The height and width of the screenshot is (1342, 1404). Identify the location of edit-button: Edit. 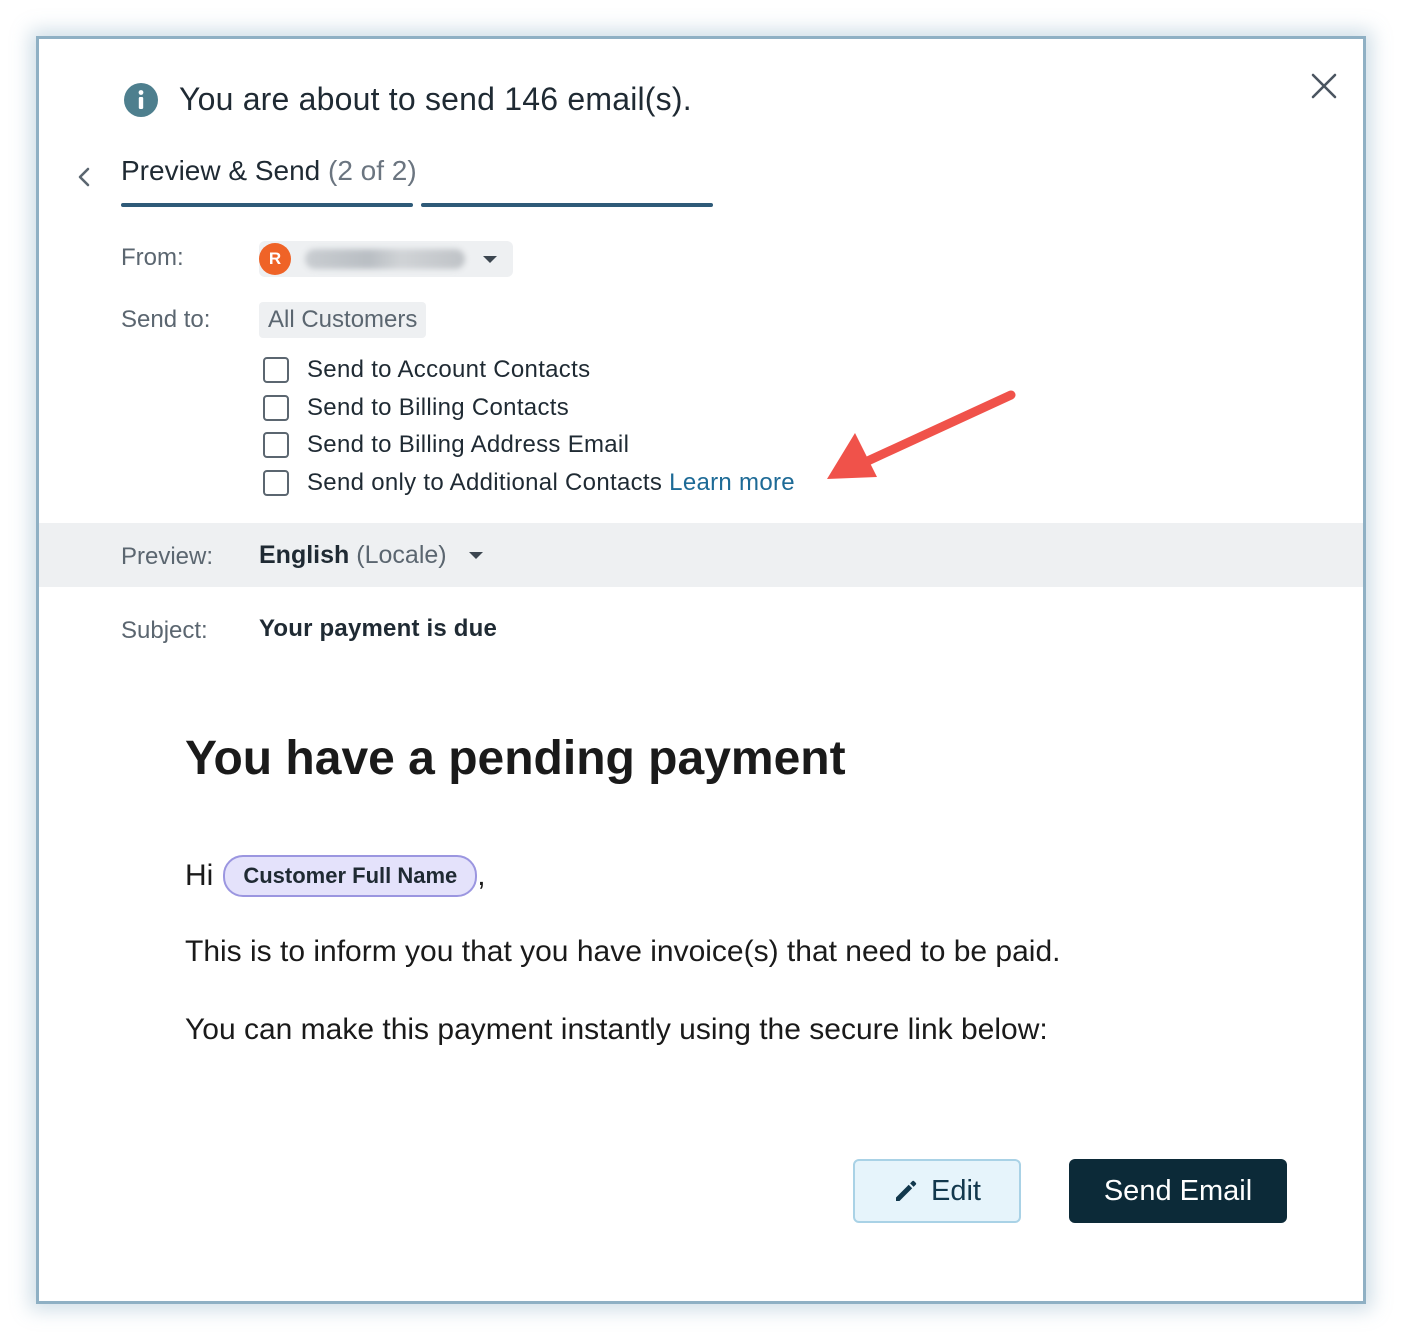
(937, 1191).